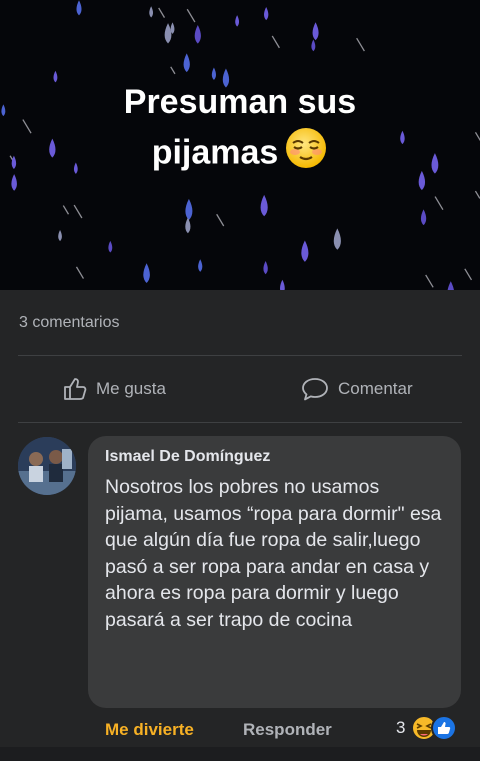 This screenshot has height=761, width=480. Describe the element at coordinates (47, 466) in the screenshot. I see `avatar` at that location.